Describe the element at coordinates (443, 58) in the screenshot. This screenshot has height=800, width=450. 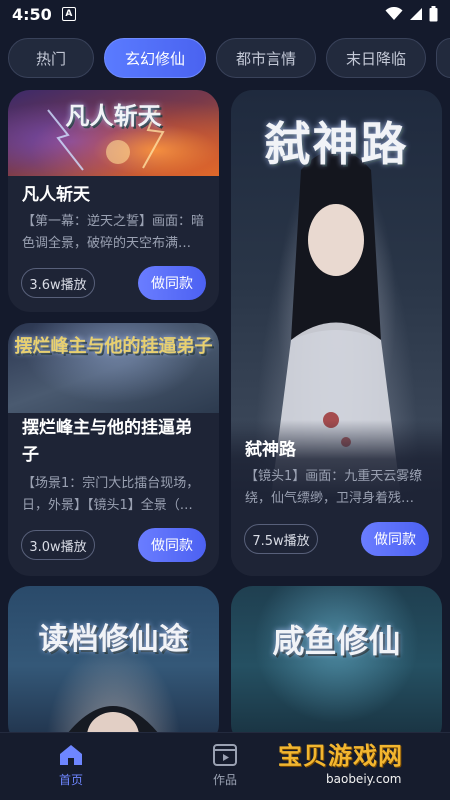
I see `tab-more` at that location.